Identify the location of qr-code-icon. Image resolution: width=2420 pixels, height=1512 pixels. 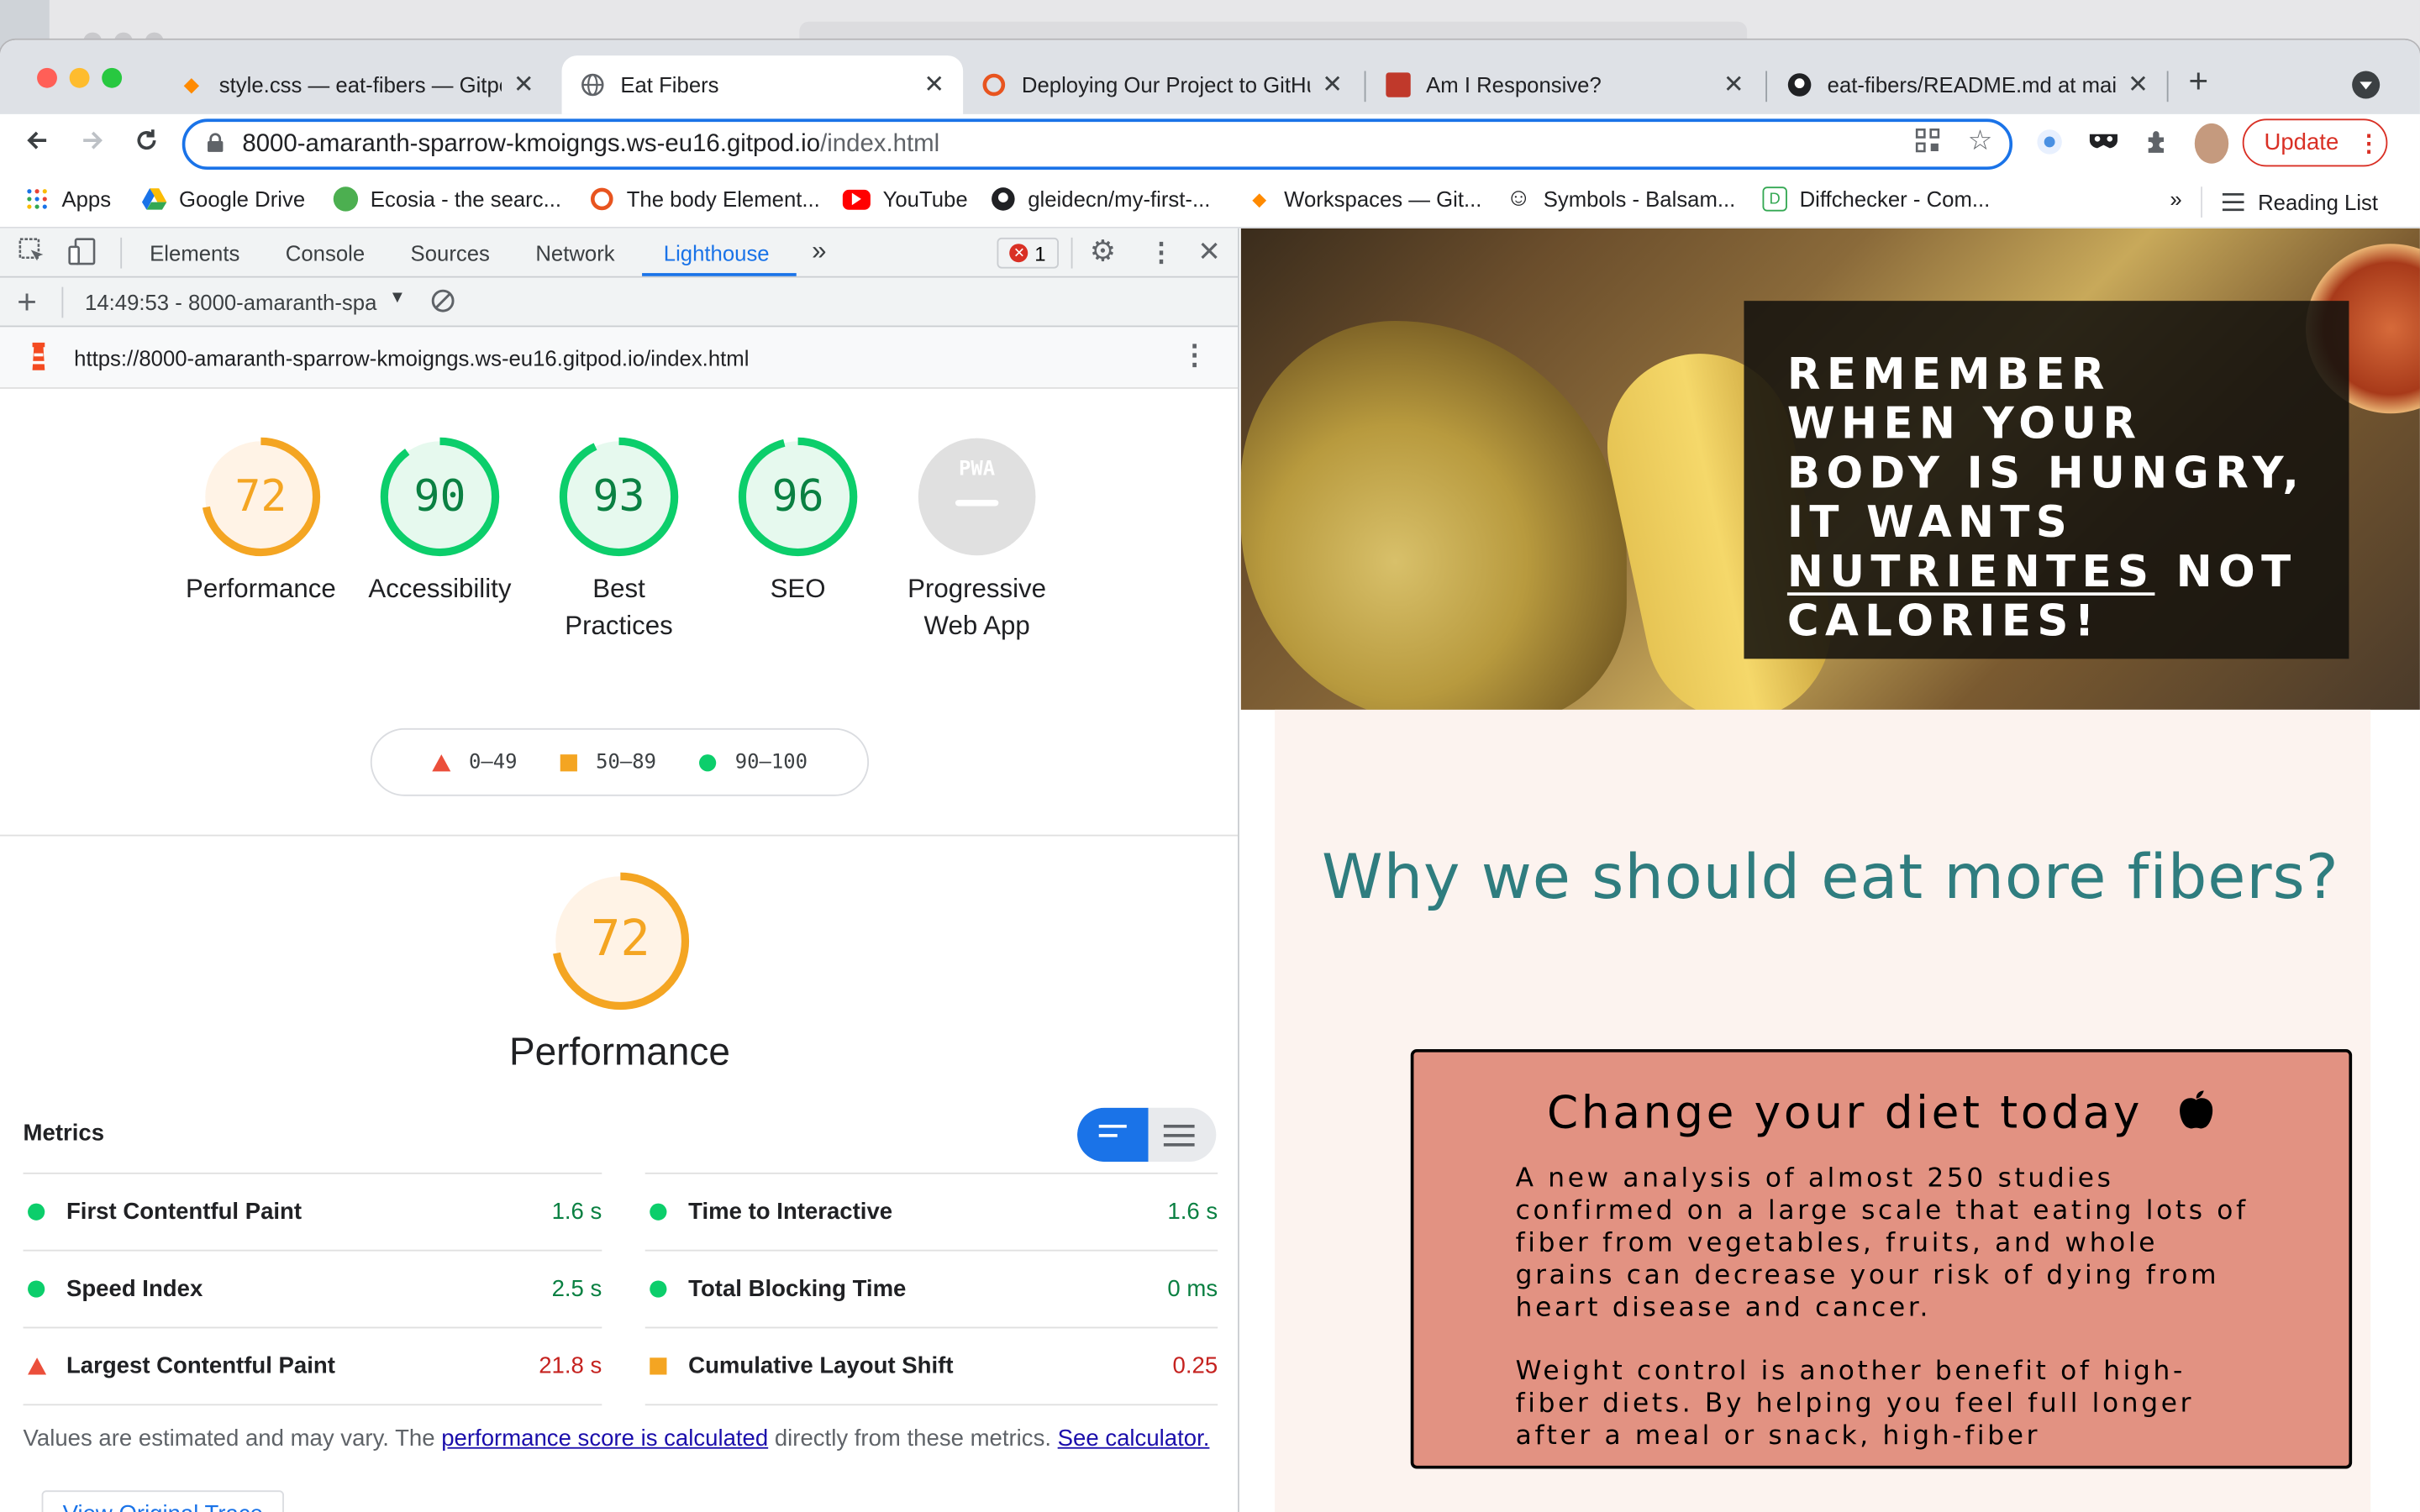
(1927, 144).